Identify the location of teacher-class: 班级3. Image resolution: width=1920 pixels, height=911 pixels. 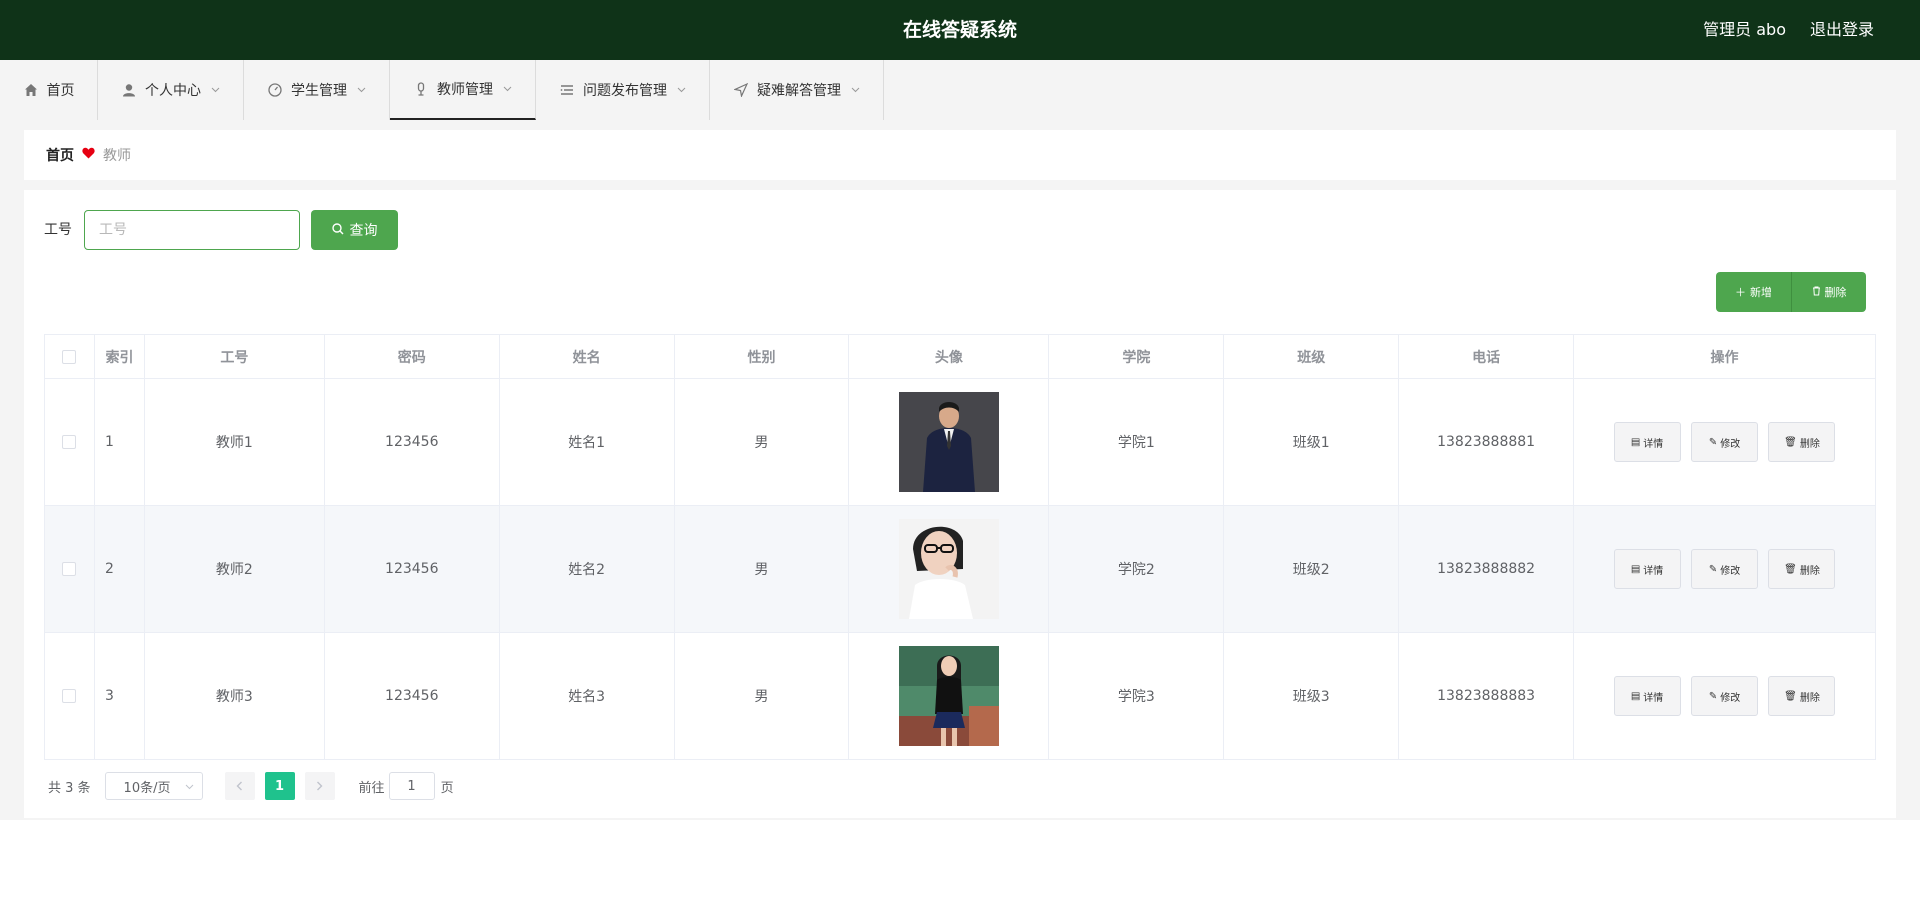
(1311, 696).